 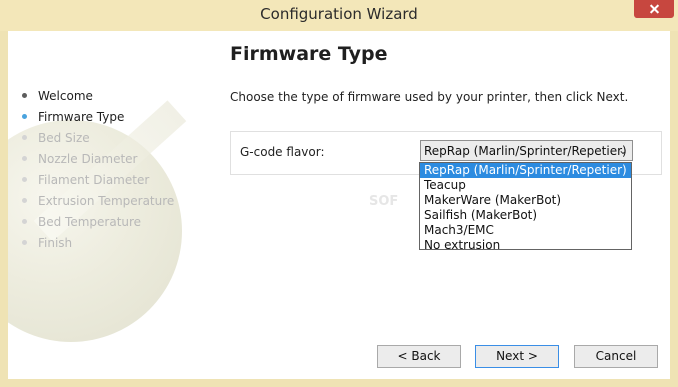 What do you see at coordinates (525, 215) in the screenshot?
I see `option-sailfish: Sailfish (MakerBot)` at bounding box center [525, 215].